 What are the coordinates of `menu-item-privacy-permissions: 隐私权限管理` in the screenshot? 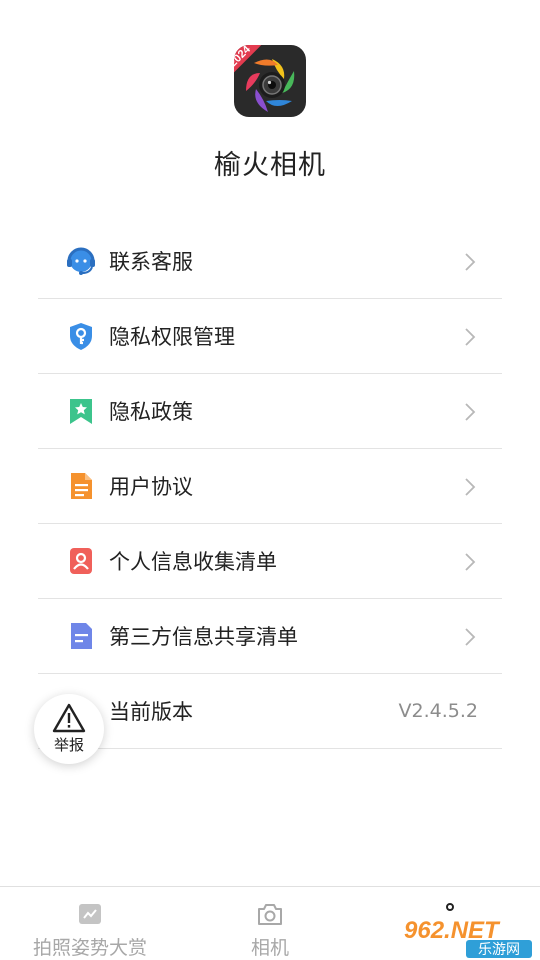 It's located at (270, 336).